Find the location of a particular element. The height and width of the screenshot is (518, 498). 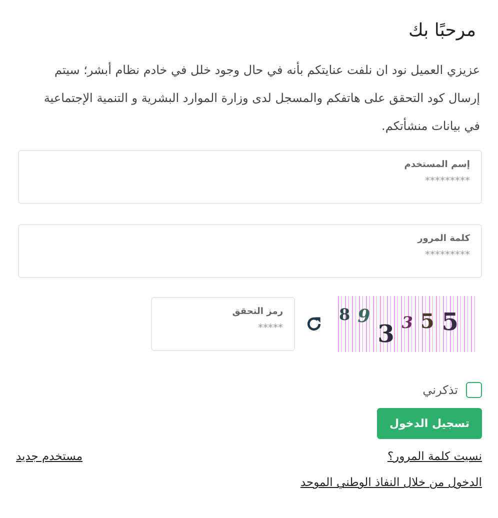

captcha-input: ***** is located at coordinates (223, 328).